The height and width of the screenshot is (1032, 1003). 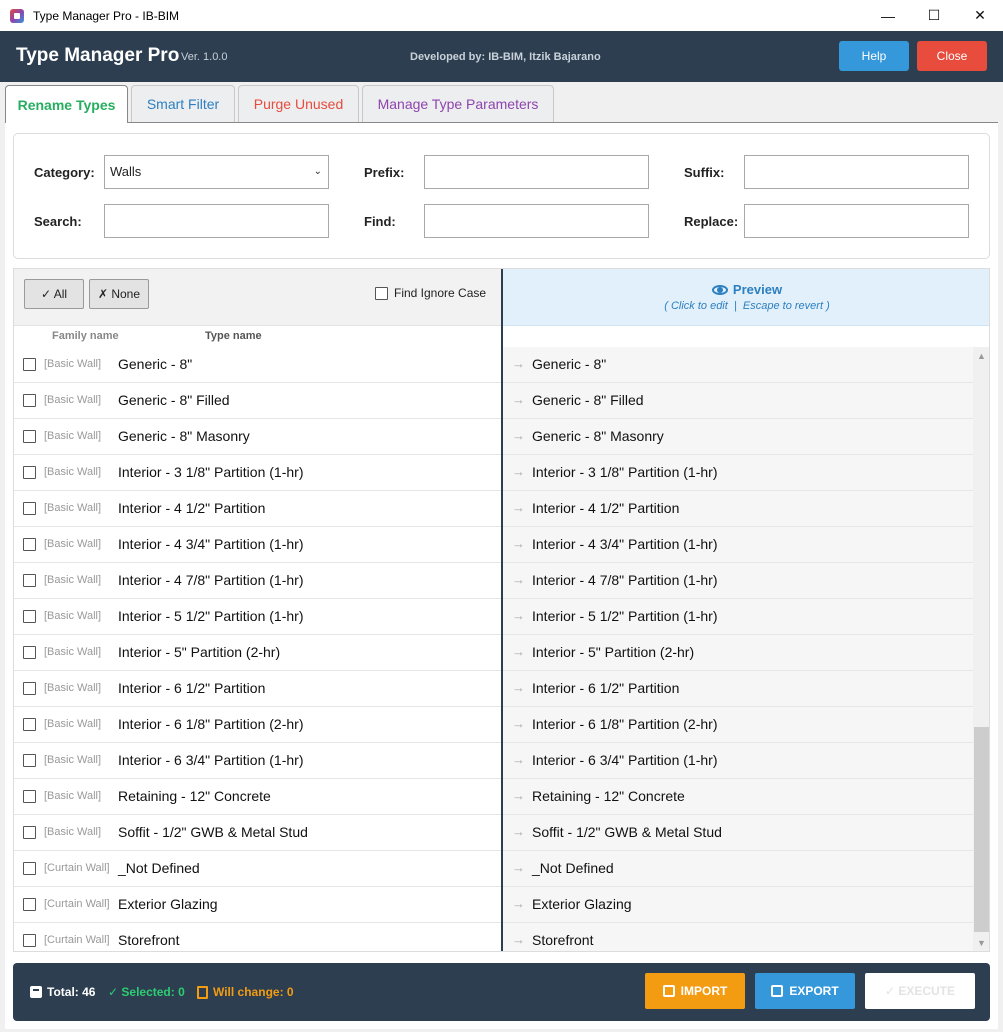 I want to click on ignore-case-checkbox, so click(x=381, y=293).